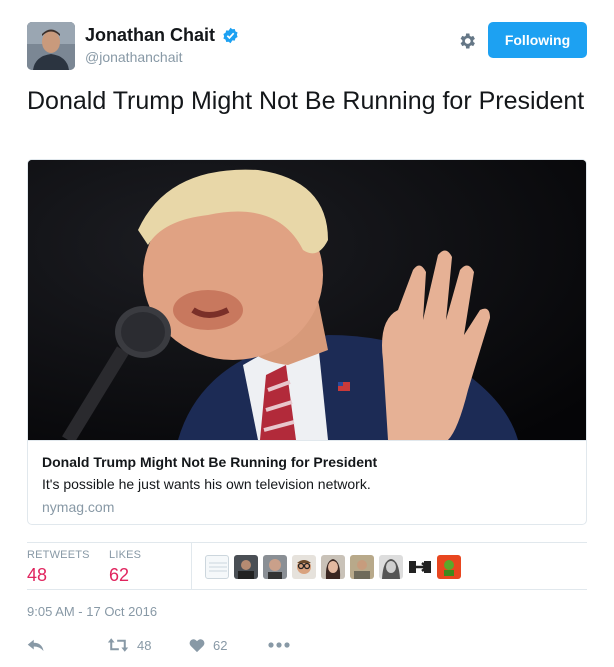  What do you see at coordinates (118, 645) in the screenshot?
I see `retweet-icon` at bounding box center [118, 645].